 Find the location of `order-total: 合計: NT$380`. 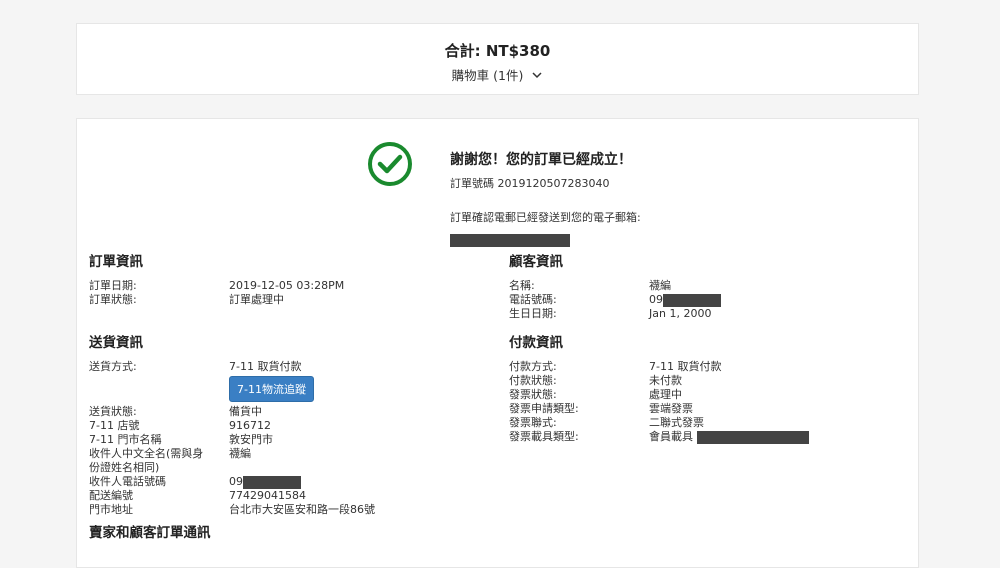

order-total: 合計: NT$380 is located at coordinates (497, 51).